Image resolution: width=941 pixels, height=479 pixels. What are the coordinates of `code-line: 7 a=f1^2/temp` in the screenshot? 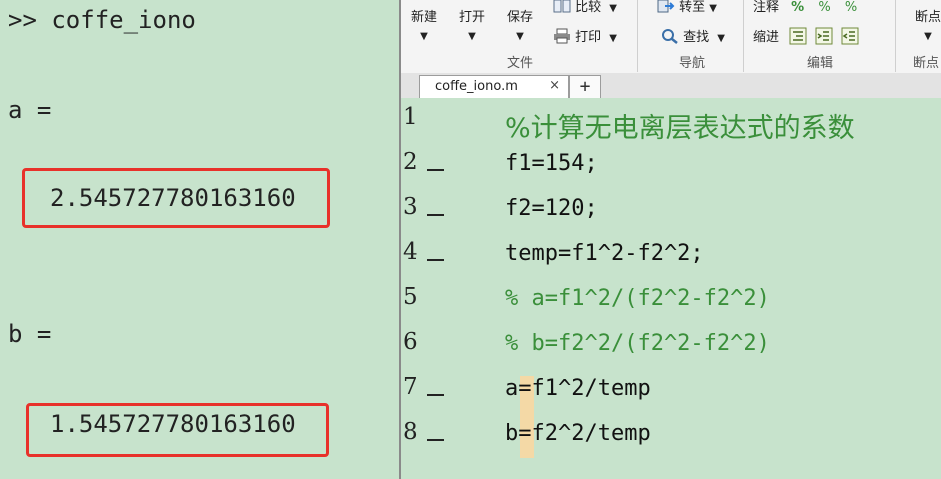 It's located at (671, 396).